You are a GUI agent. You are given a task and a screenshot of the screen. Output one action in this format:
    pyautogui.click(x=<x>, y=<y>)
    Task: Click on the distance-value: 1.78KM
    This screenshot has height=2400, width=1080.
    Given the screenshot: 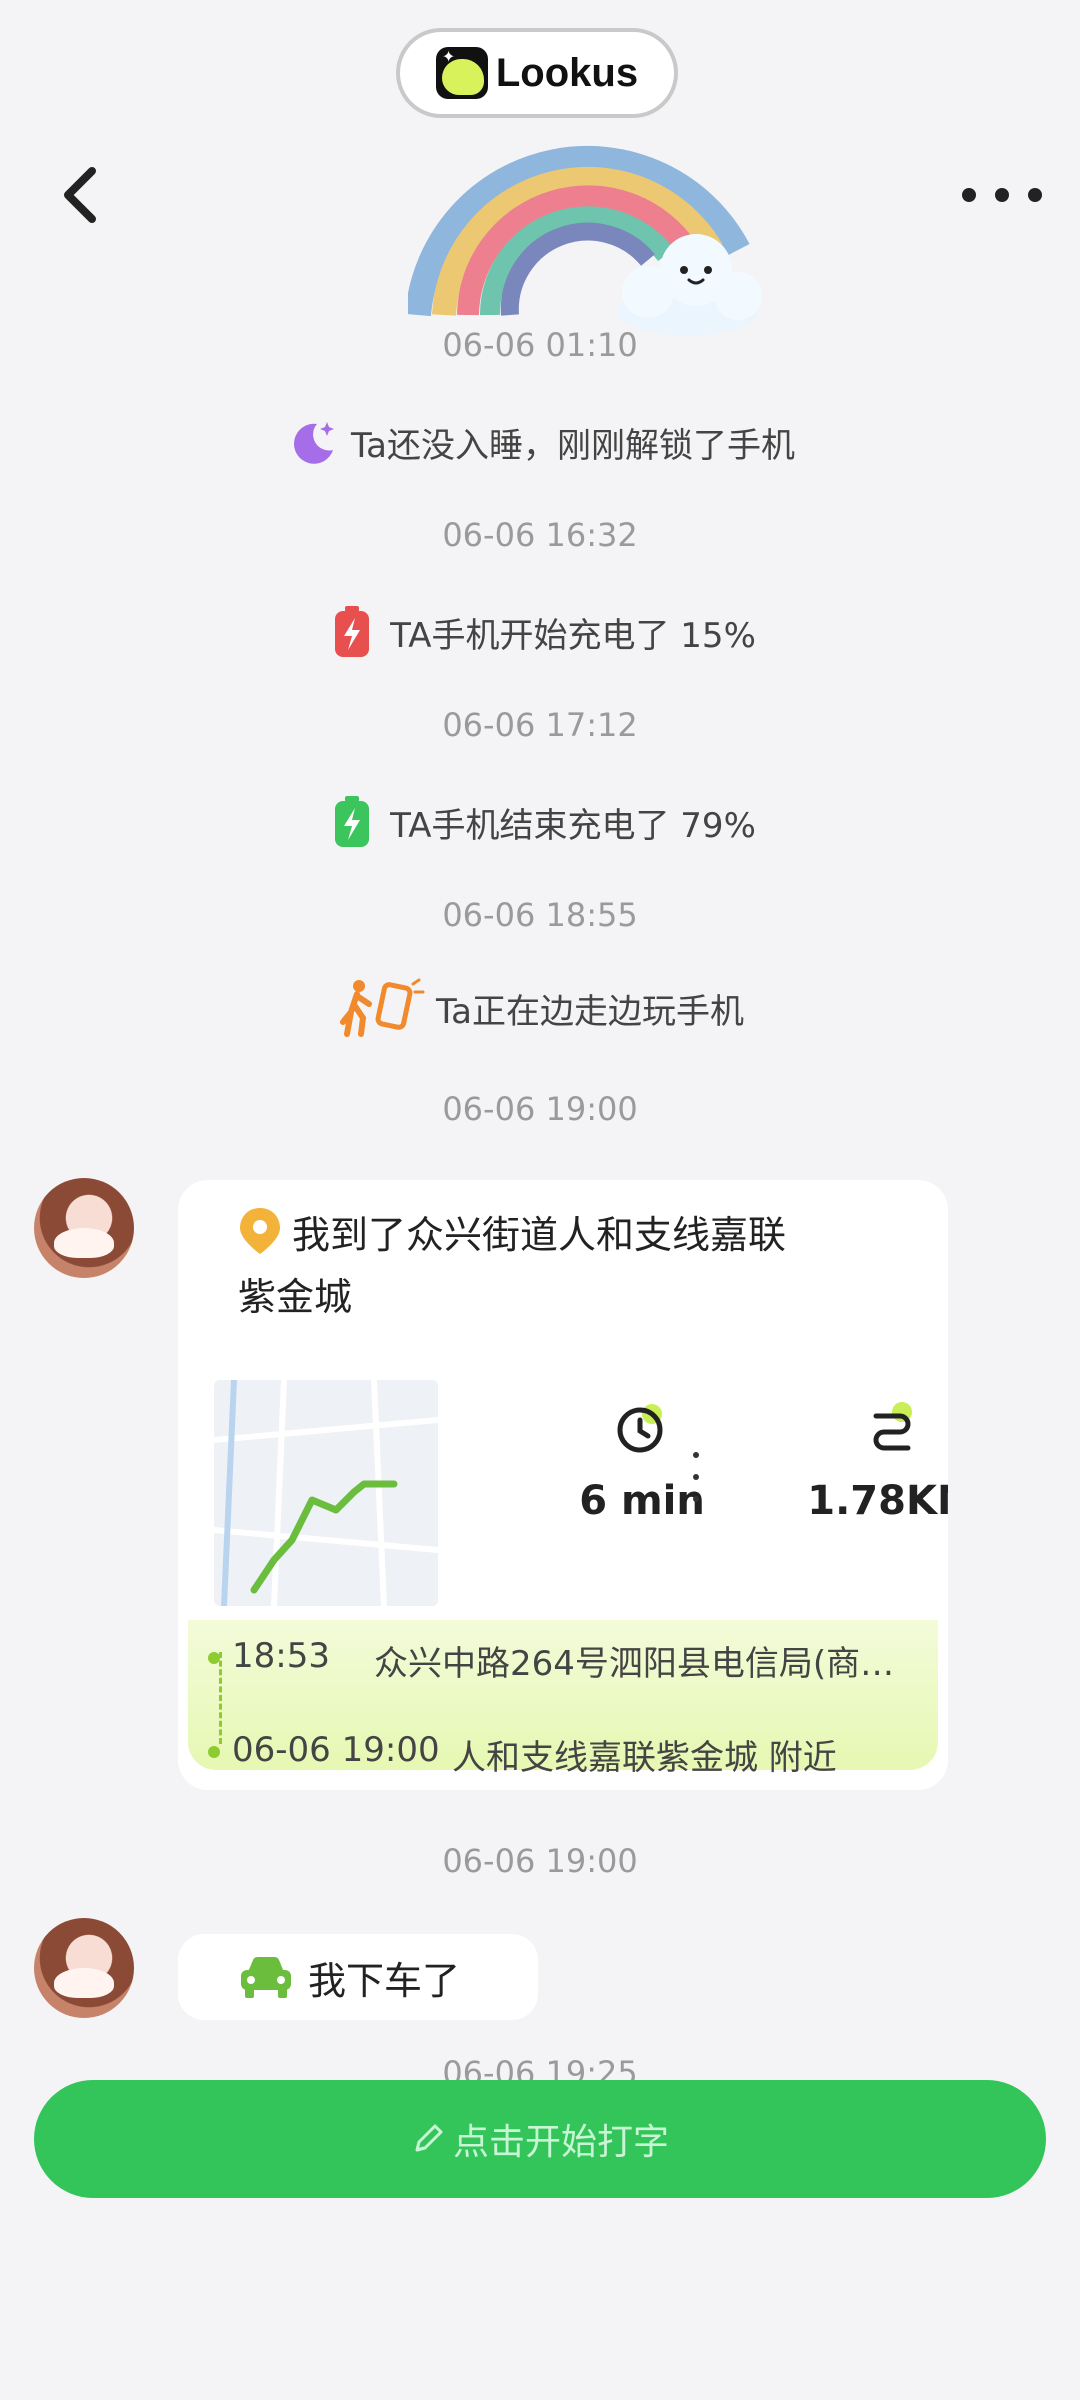 What is the action you would take?
    pyautogui.click(x=877, y=1501)
    